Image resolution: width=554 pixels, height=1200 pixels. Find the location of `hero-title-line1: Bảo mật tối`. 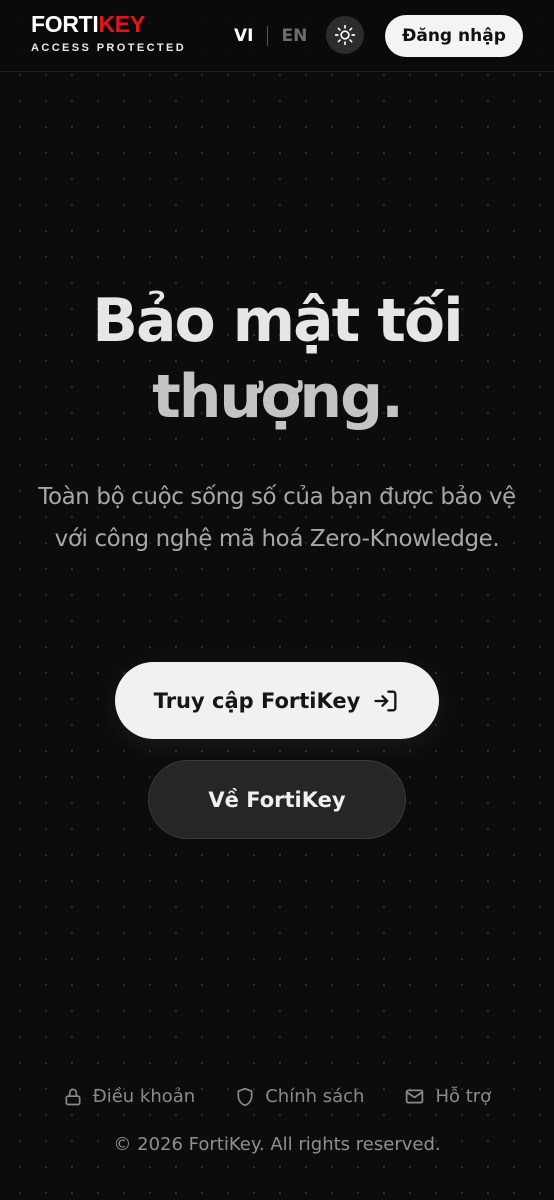

hero-title-line1: Bảo mật tối is located at coordinates (277, 321).